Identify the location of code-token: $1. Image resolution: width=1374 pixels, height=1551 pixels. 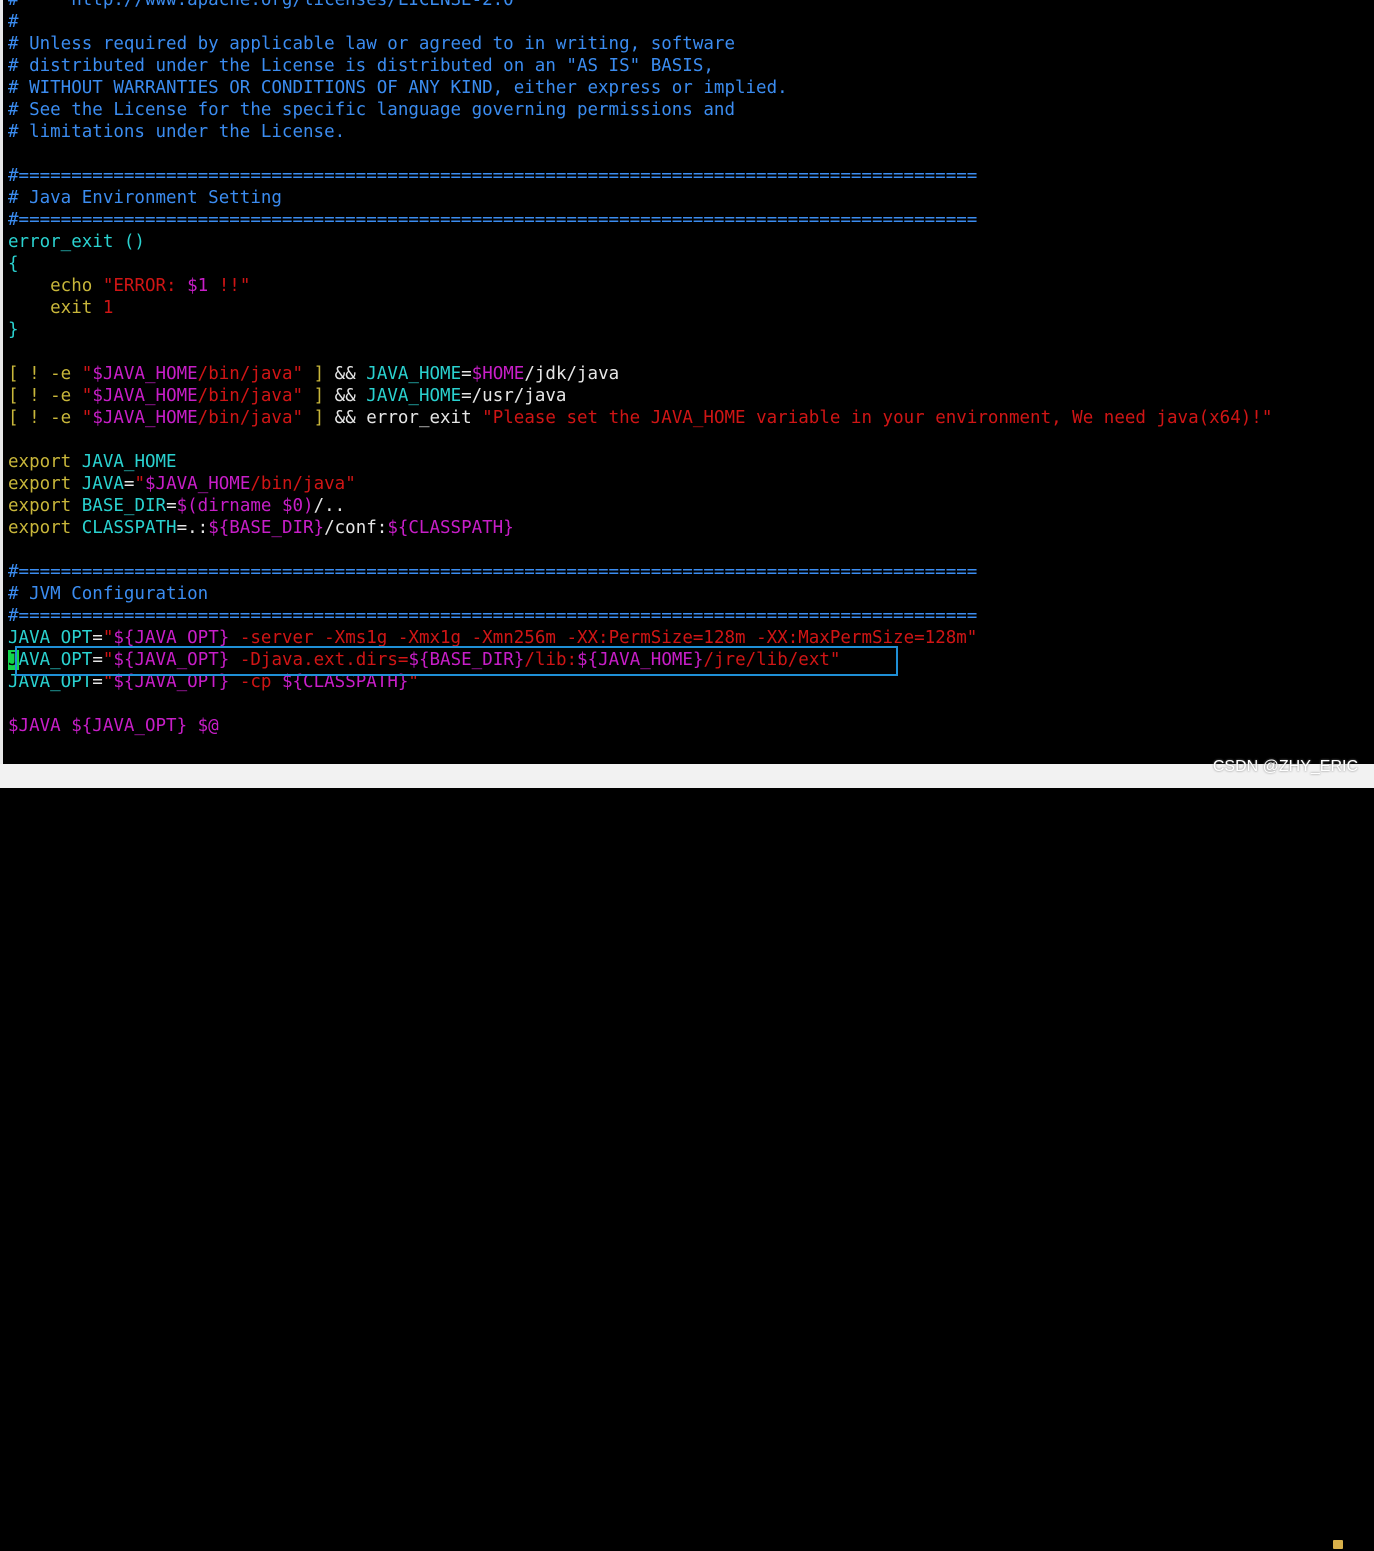
(198, 286).